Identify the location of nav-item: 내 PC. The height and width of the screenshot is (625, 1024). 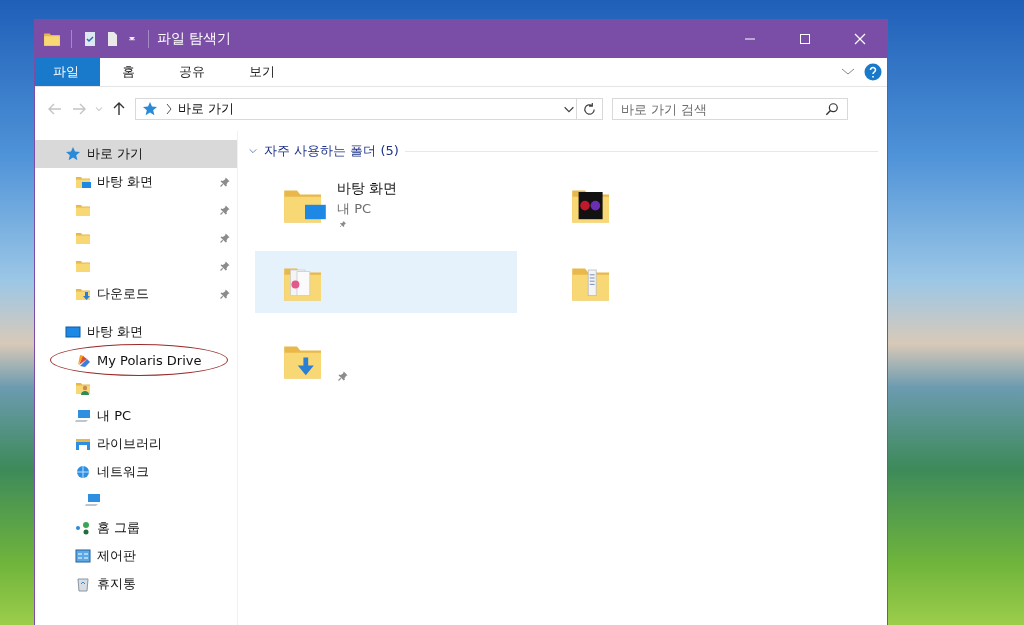
(136, 416).